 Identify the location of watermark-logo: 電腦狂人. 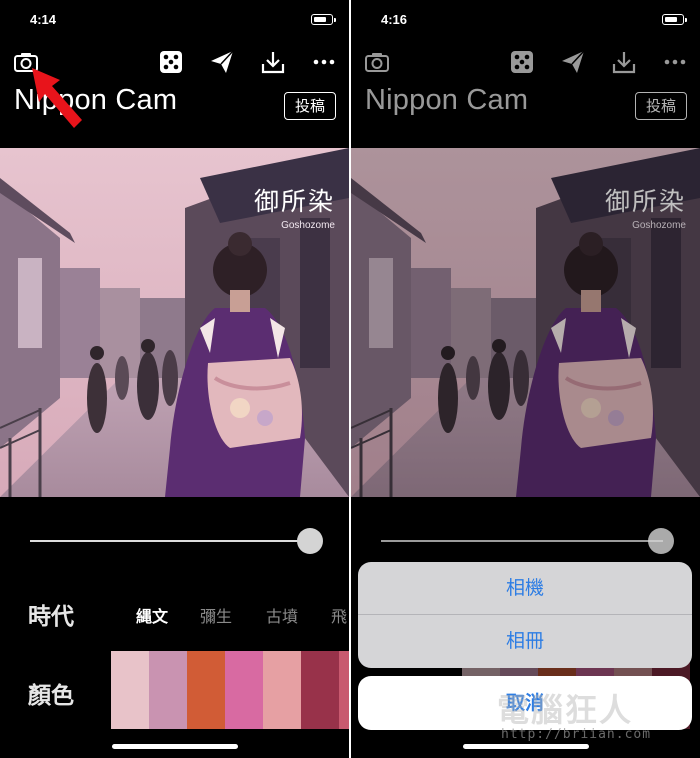
(565, 710).